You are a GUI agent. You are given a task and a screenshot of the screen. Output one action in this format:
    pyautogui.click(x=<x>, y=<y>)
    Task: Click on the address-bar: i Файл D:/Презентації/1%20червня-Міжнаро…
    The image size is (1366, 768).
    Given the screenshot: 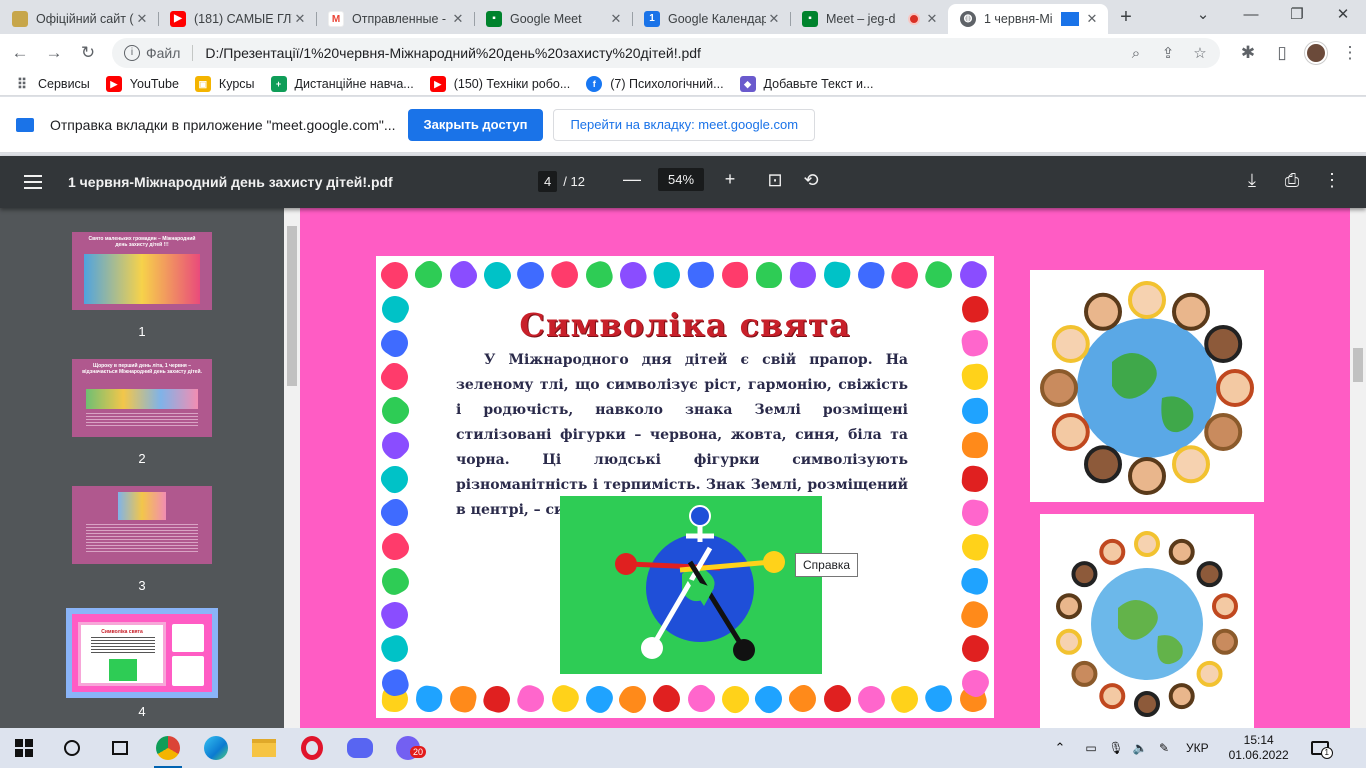 What is the action you would take?
    pyautogui.click(x=666, y=53)
    